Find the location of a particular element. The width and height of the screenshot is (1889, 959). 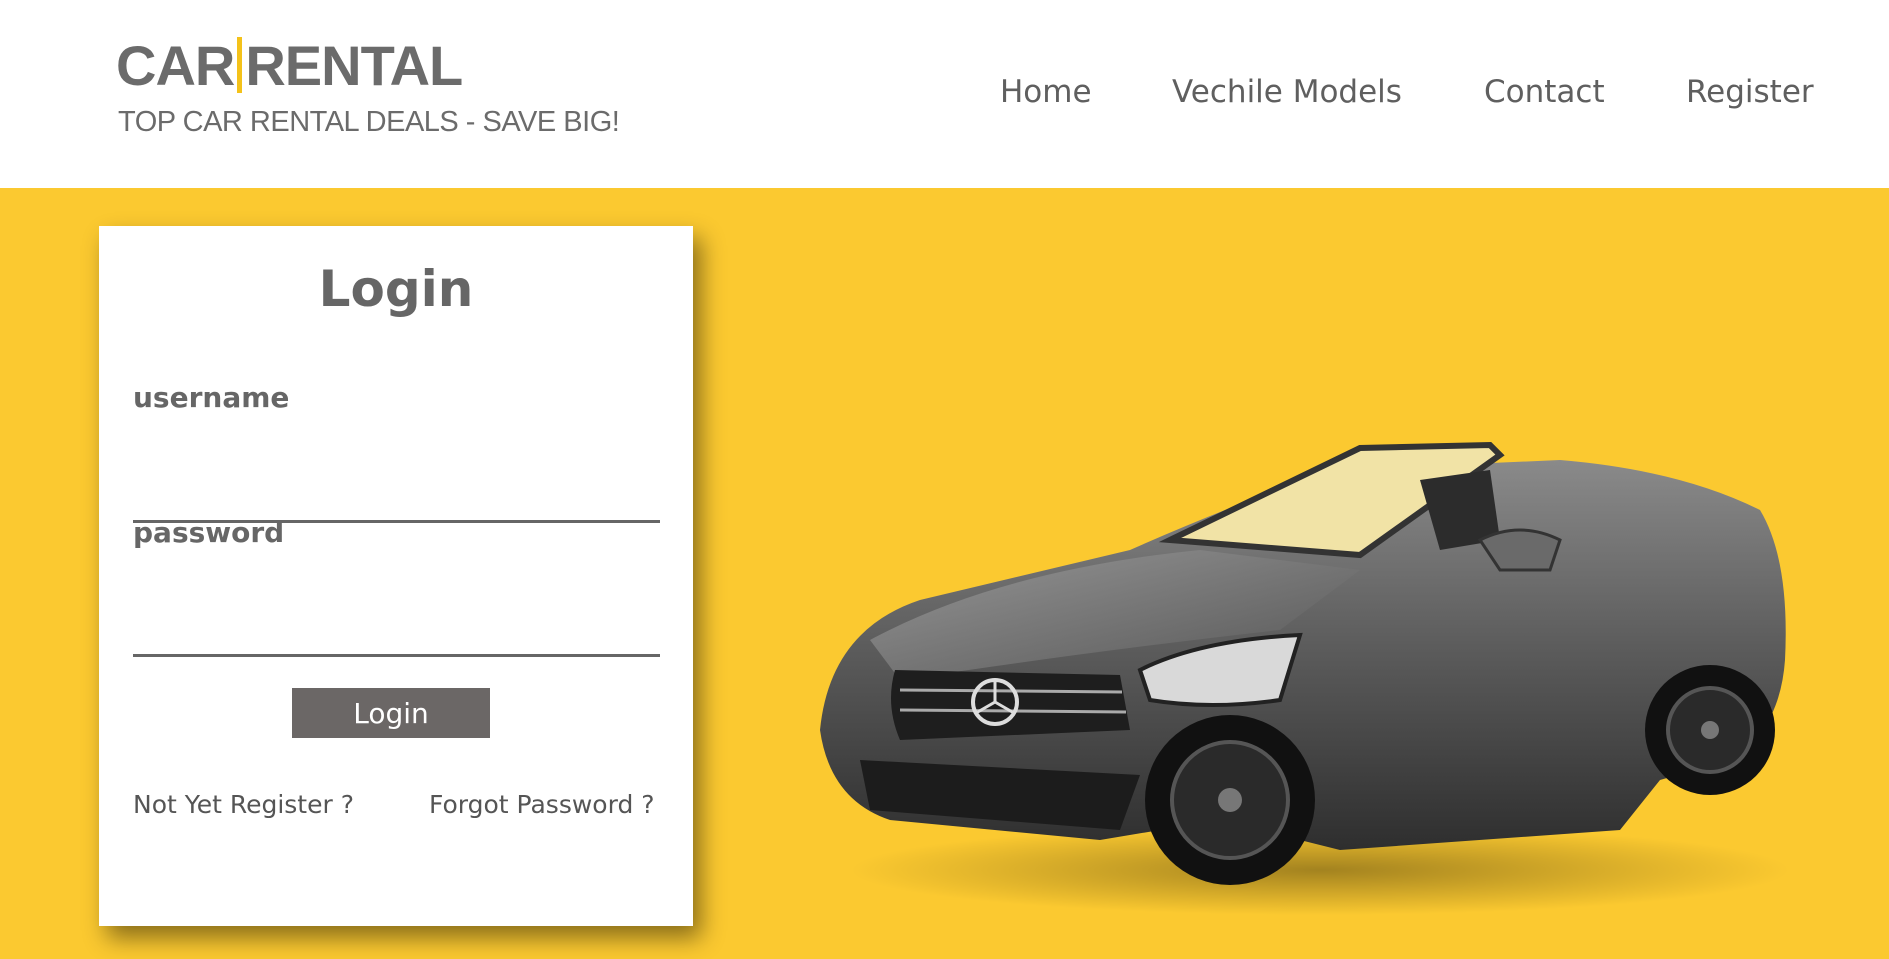

nav-vehicle-models-link: Vechile Models is located at coordinates (1287, 92).